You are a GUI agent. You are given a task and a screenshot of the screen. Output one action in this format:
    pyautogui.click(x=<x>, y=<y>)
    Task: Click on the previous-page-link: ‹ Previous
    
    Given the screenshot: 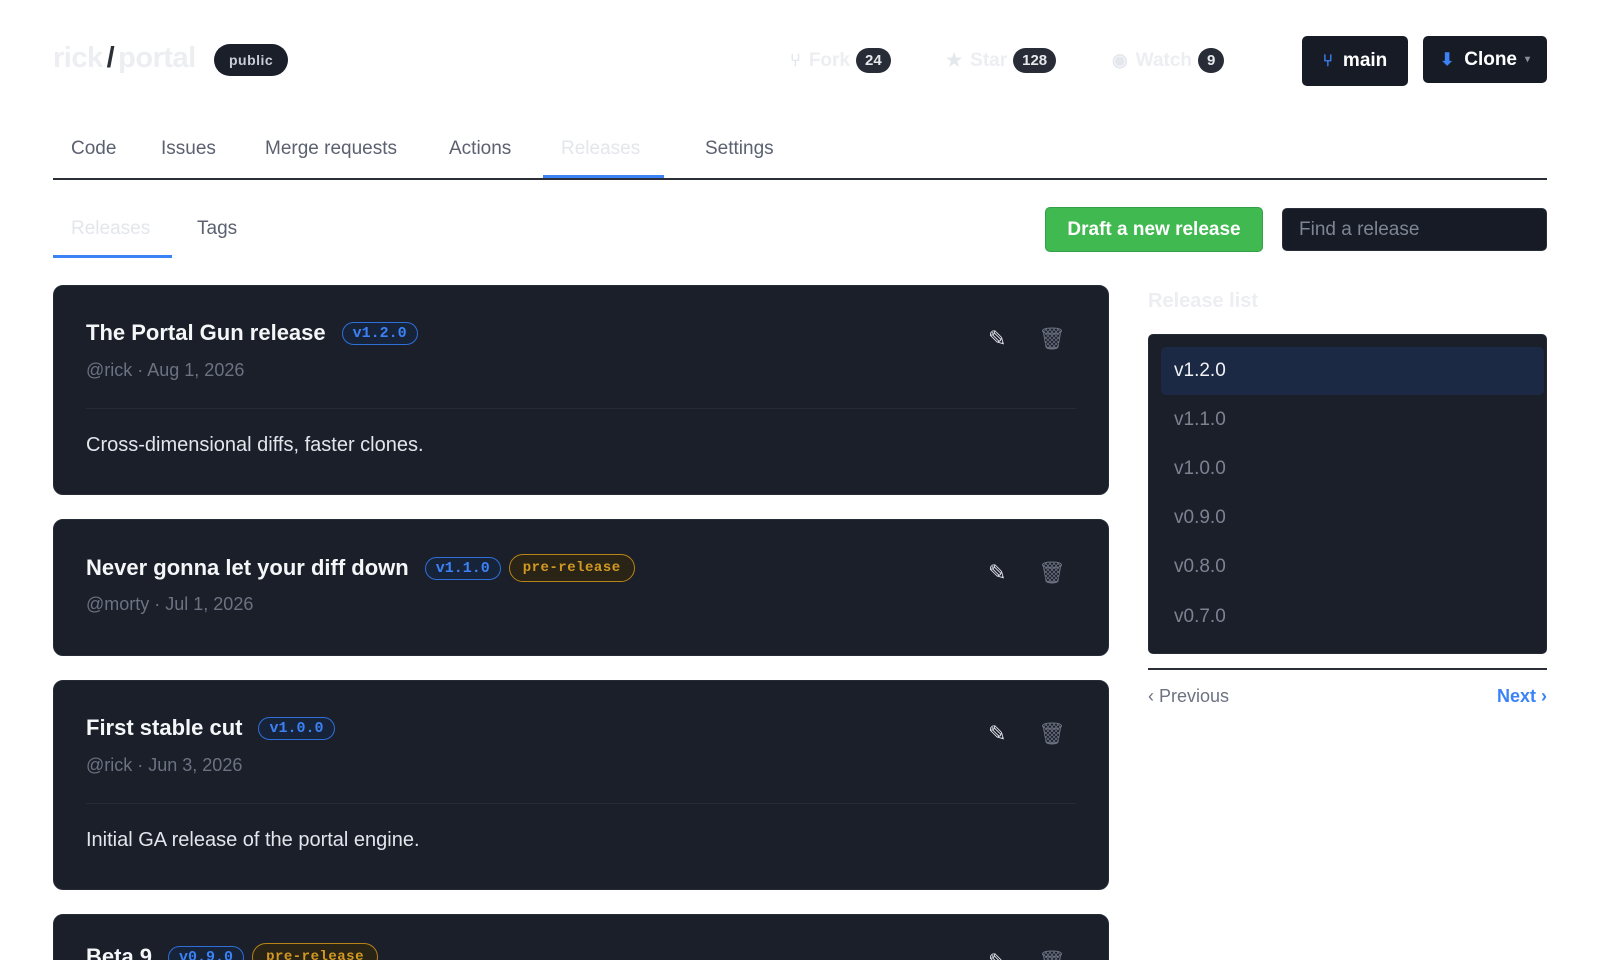 What is the action you would take?
    pyautogui.click(x=1188, y=696)
    